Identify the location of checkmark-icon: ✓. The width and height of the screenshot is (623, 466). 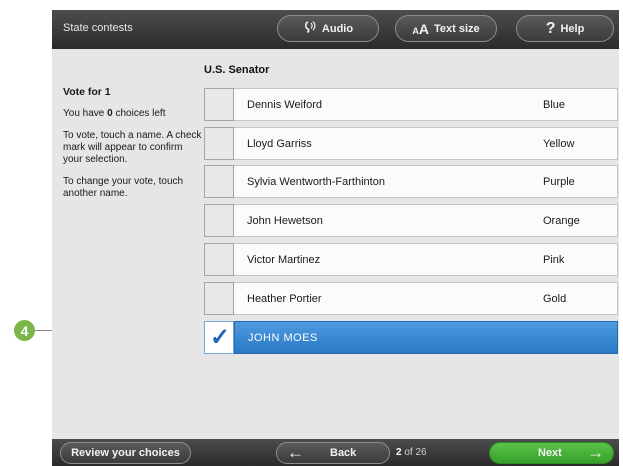
(220, 337).